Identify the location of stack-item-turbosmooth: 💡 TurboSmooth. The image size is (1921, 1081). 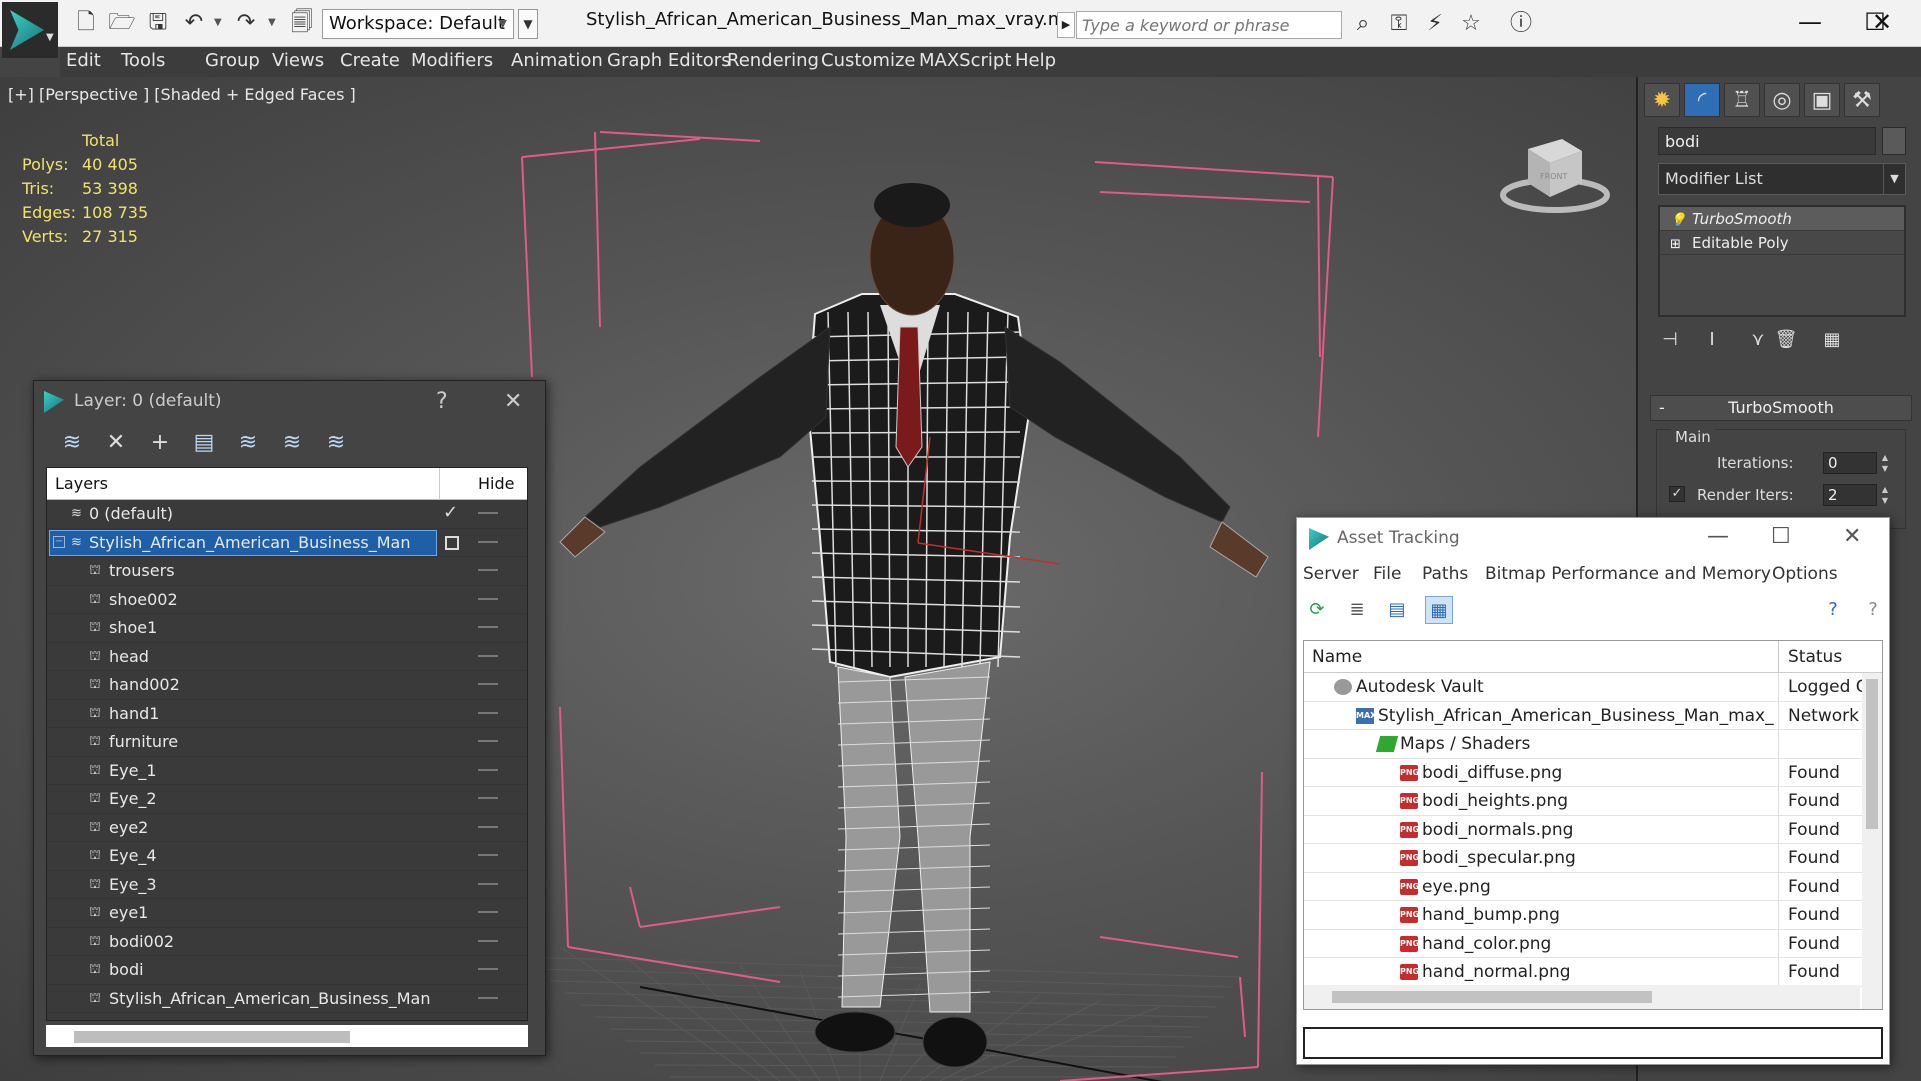
(1782, 219).